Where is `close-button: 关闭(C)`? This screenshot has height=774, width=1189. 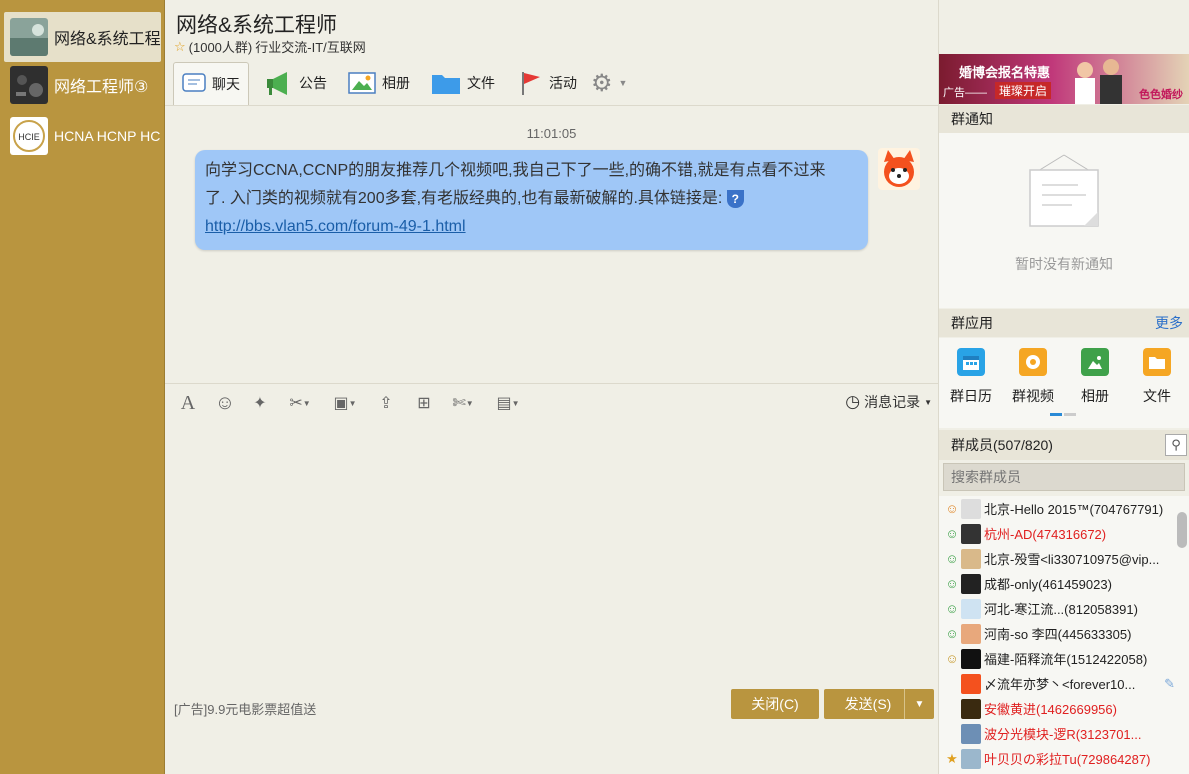
close-button: 关闭(C) is located at coordinates (775, 704).